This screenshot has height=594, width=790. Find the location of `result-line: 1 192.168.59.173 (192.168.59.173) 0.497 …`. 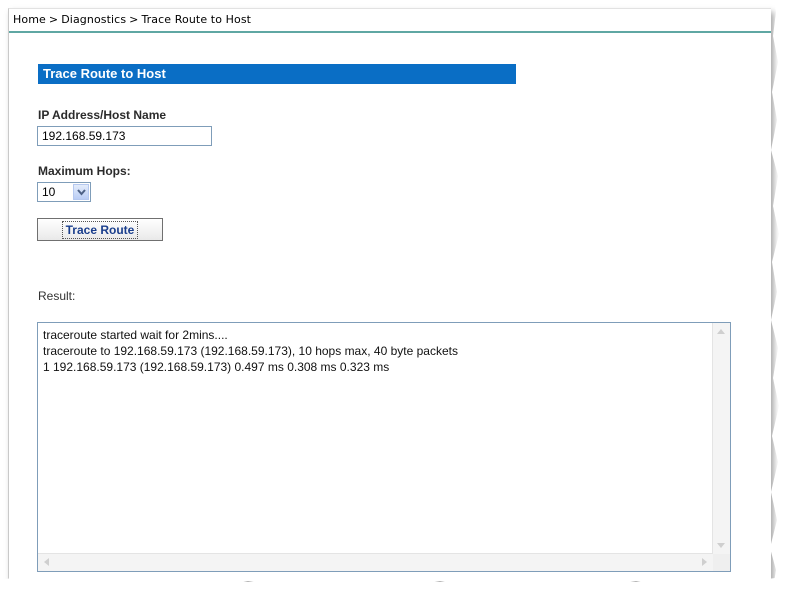

result-line: 1 192.168.59.173 (192.168.59.173) 0.497 … is located at coordinates (216, 367).